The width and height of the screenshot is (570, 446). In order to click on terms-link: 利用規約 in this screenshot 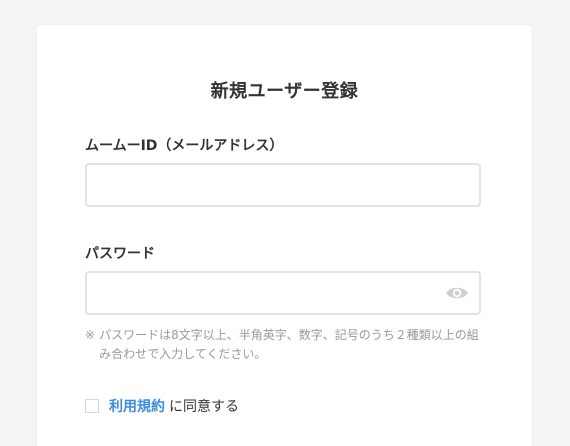, I will do `click(137, 406)`.